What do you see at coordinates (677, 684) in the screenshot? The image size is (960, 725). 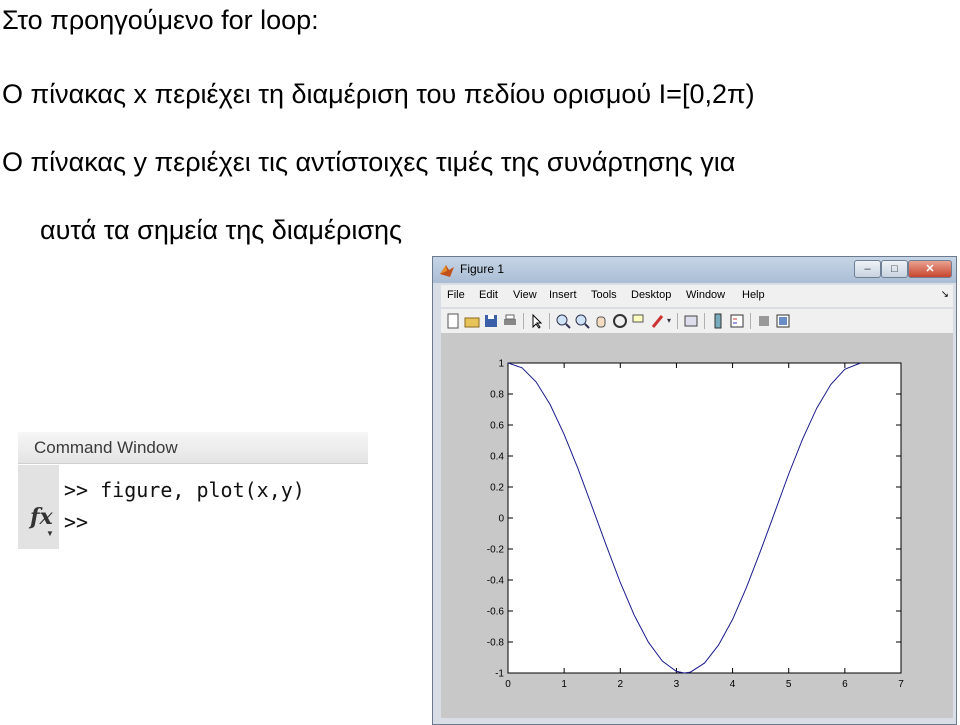 I see `x-tick-label: 3` at bounding box center [677, 684].